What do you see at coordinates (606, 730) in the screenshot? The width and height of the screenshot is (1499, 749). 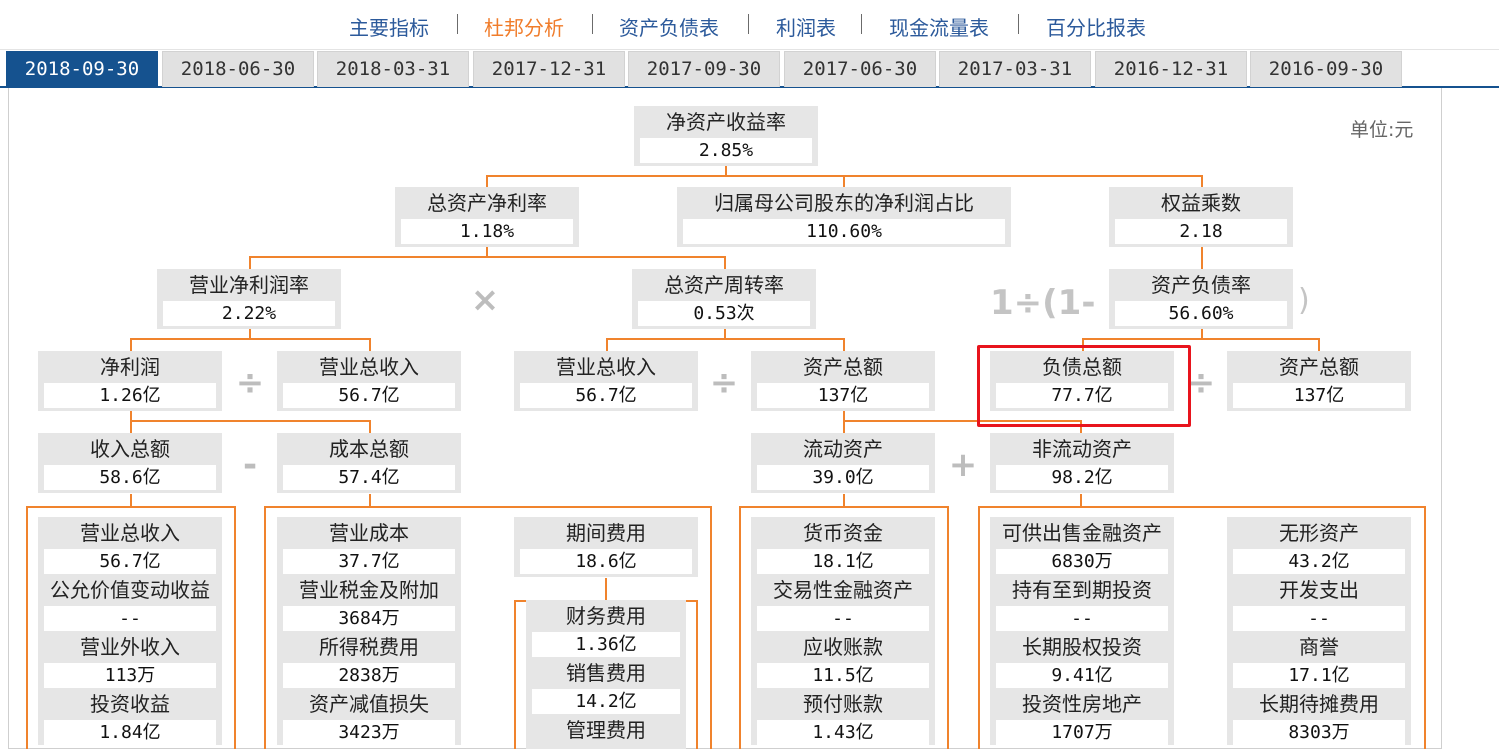 I see `item-label: 管理费用` at bounding box center [606, 730].